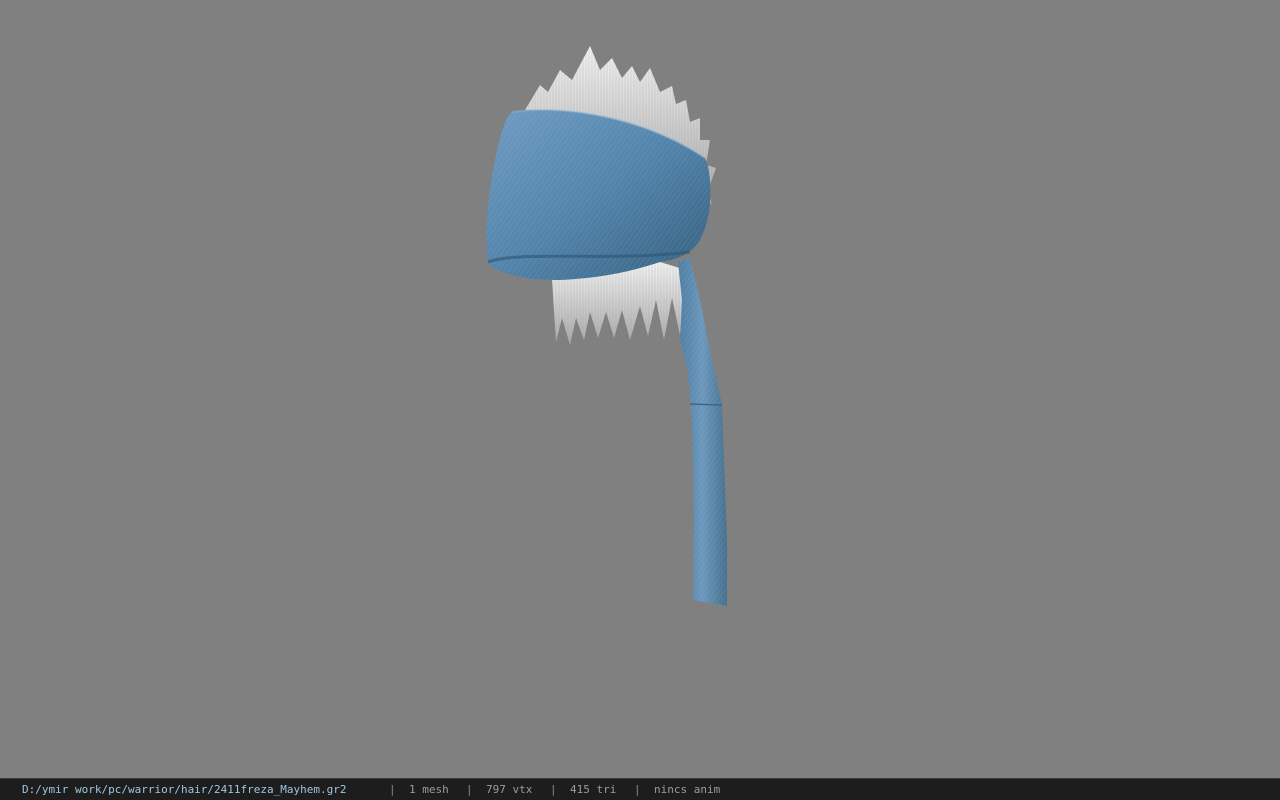  I want to click on mesh-count-label: 1 mesh, so click(429, 789).